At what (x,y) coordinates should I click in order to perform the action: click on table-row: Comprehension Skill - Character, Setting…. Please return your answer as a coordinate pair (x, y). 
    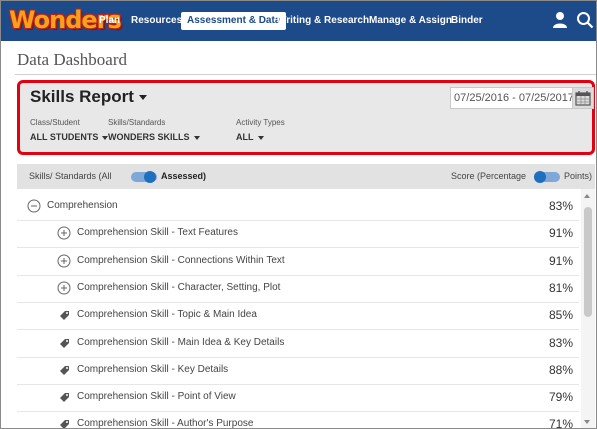
    Looking at the image, I should click on (298, 289).